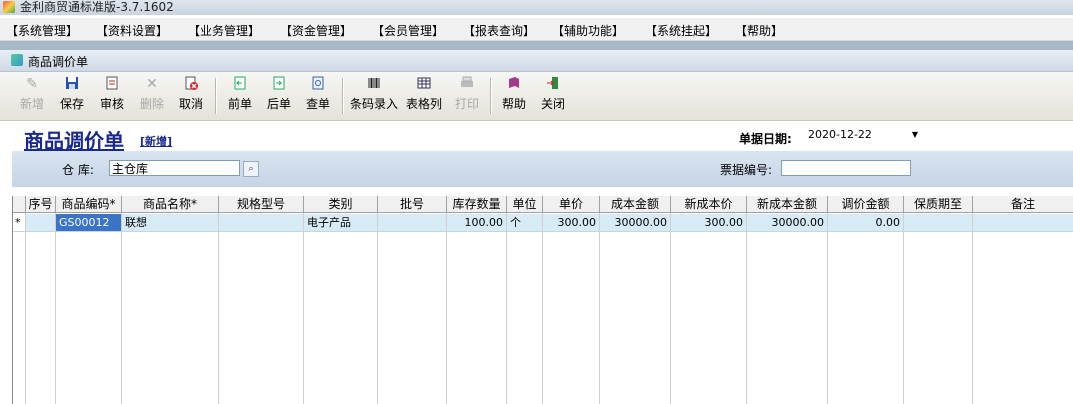 Image resolution: width=1073 pixels, height=404 pixels. I want to click on new-icon: ✎, so click(32, 84).